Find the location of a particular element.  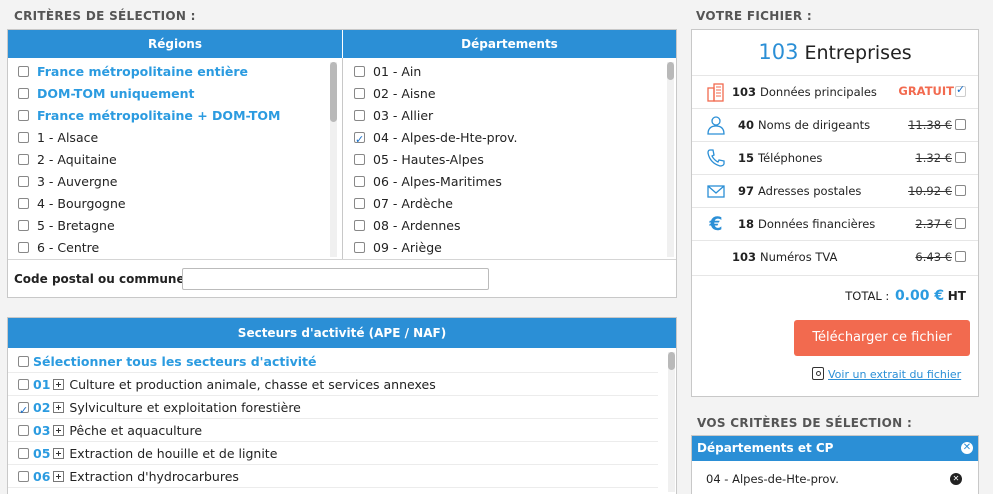

departements-scrollbar is located at coordinates (670, 159).